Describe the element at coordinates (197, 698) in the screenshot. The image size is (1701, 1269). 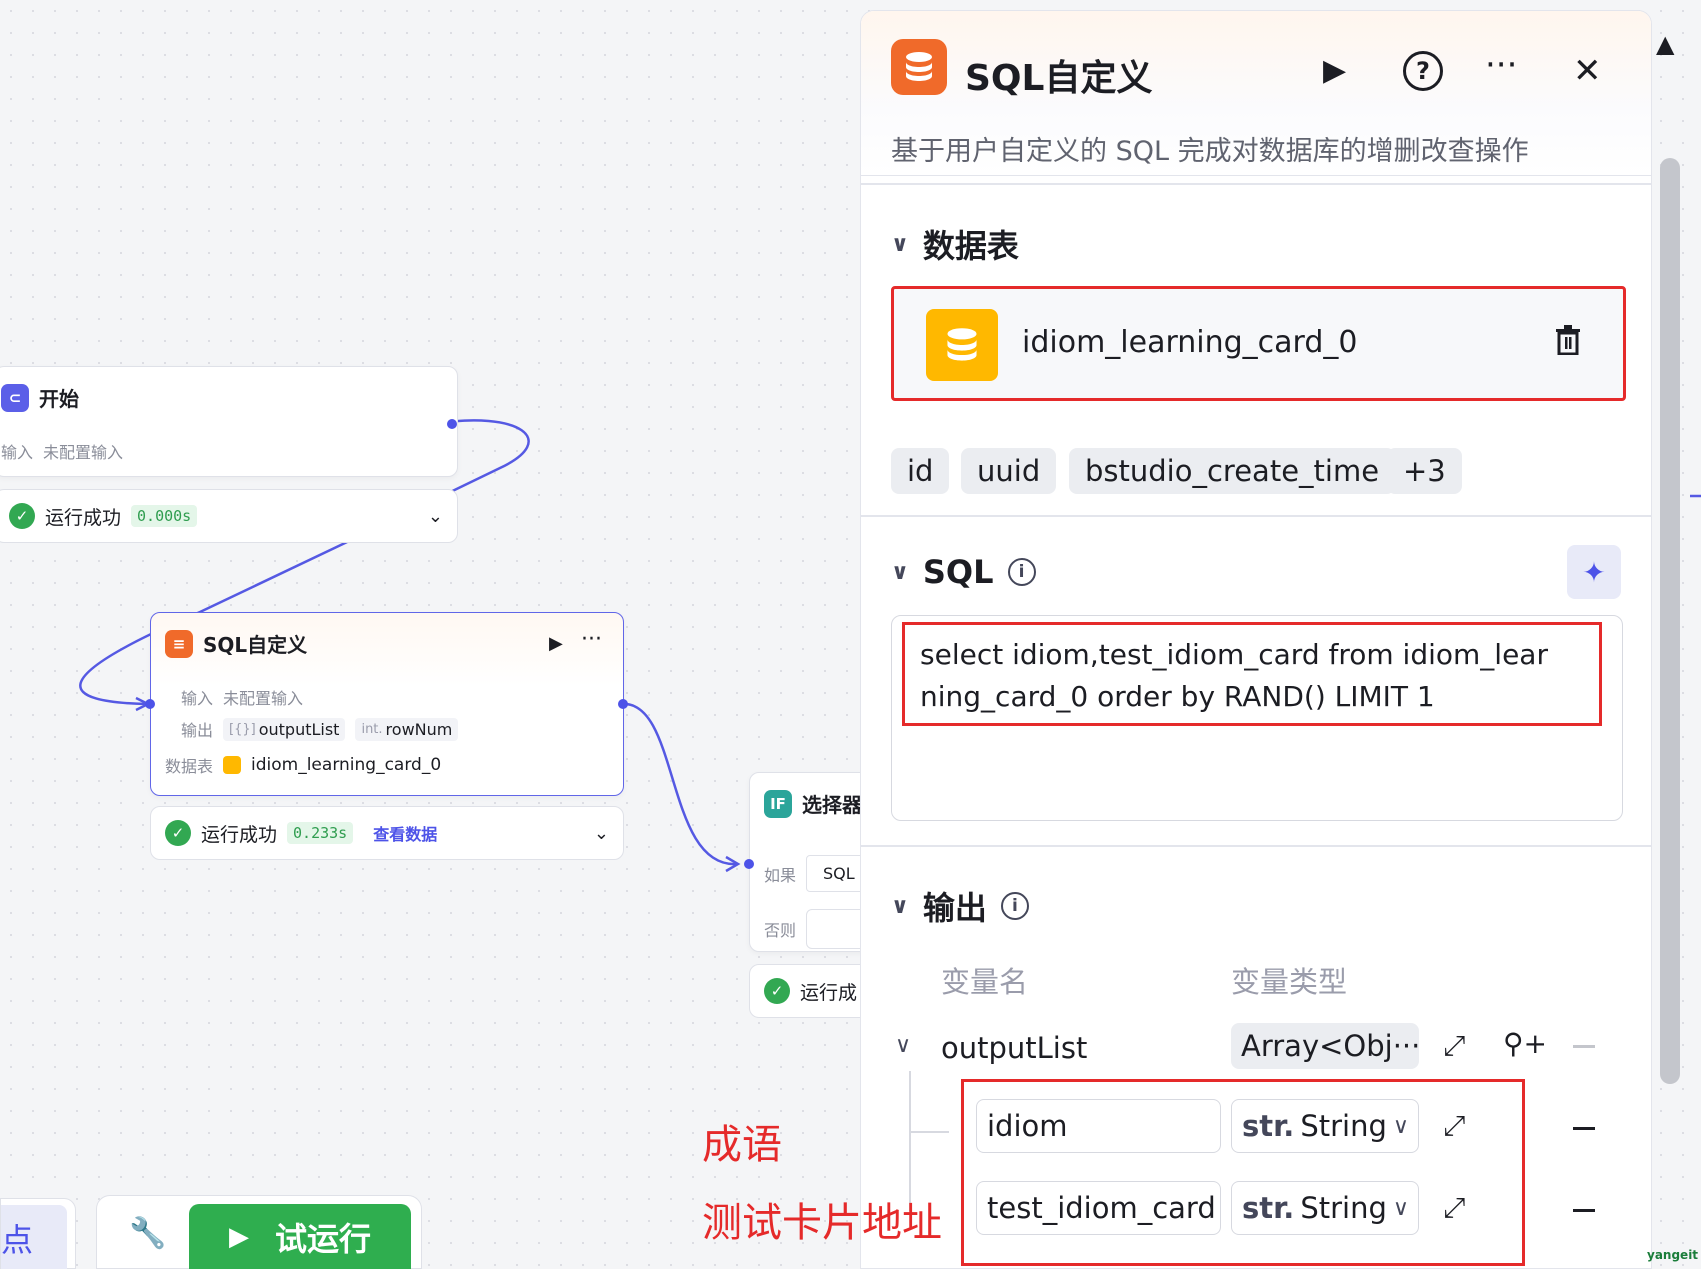
I see `sql-input-label: 输入` at that location.